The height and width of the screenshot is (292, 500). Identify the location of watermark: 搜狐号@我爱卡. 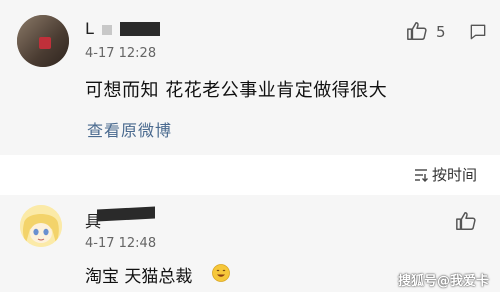
(444, 281).